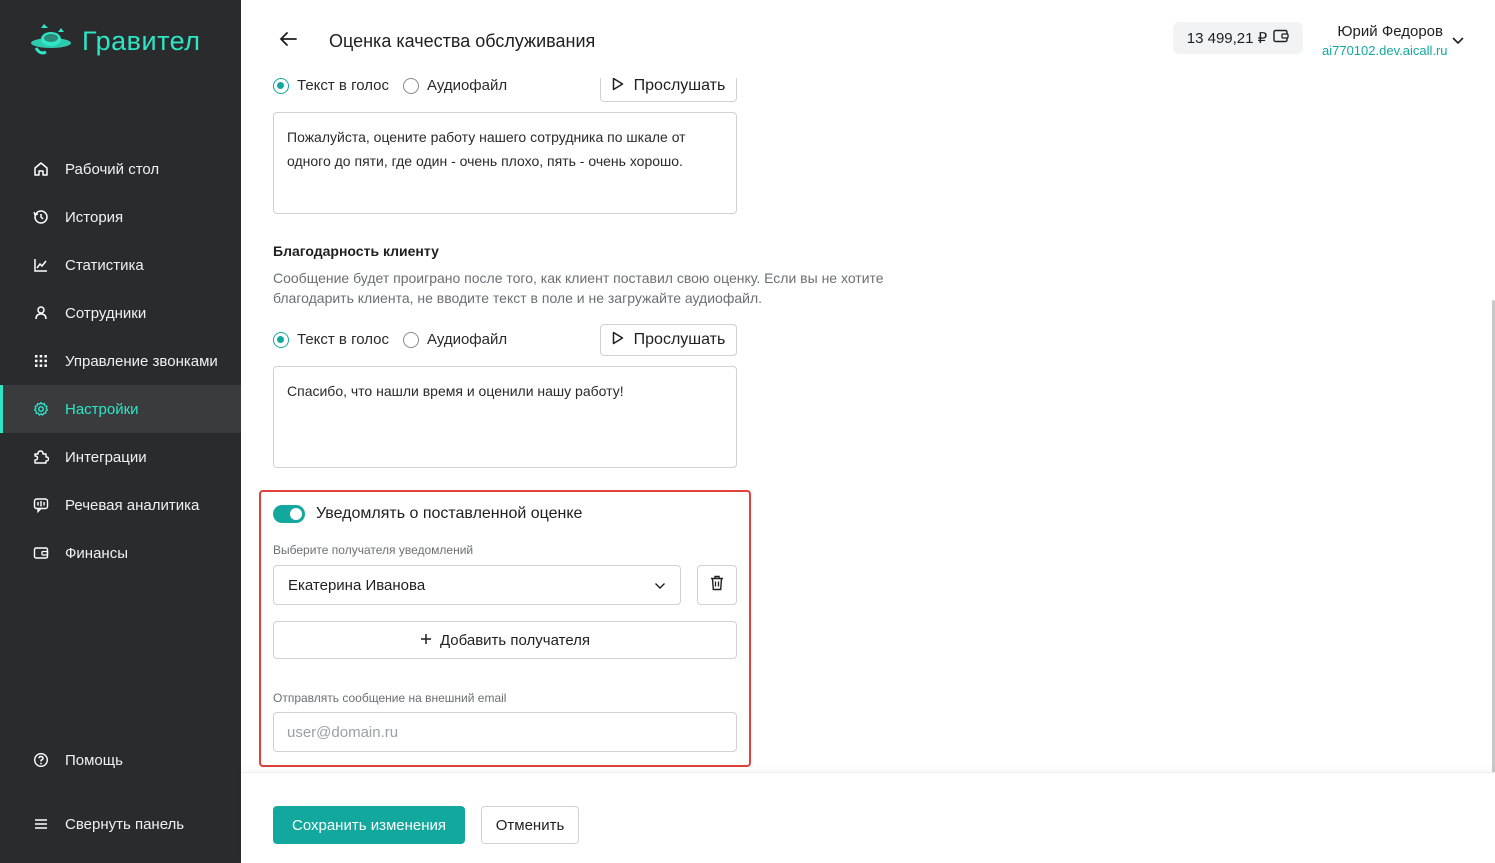 The height and width of the screenshot is (863, 1495). I want to click on speech-icon, so click(41, 505).